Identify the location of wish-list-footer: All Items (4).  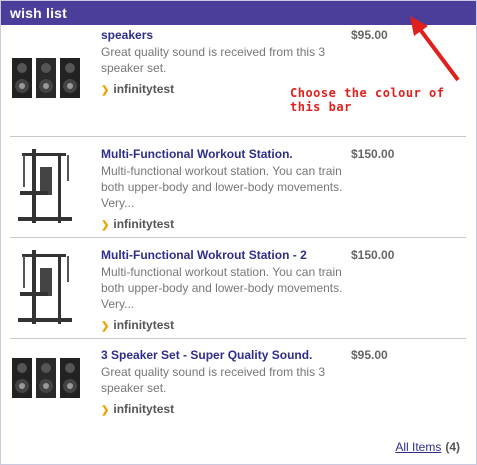
(427, 447).